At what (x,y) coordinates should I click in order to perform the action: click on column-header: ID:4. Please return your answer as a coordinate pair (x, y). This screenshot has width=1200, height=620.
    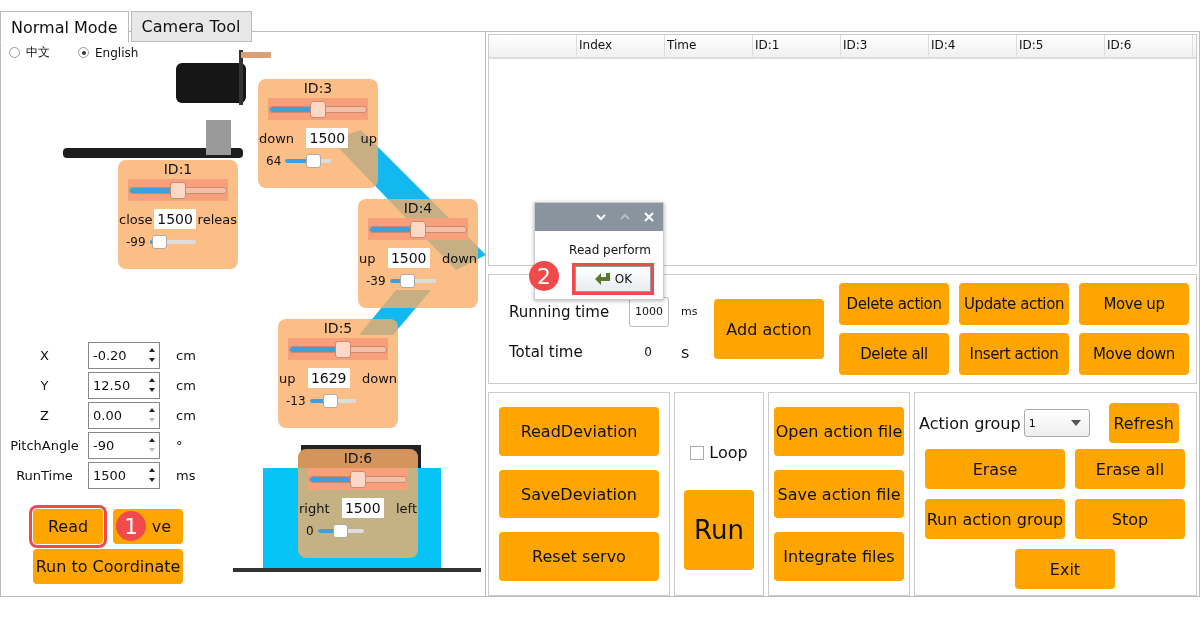
    Looking at the image, I should click on (973, 46).